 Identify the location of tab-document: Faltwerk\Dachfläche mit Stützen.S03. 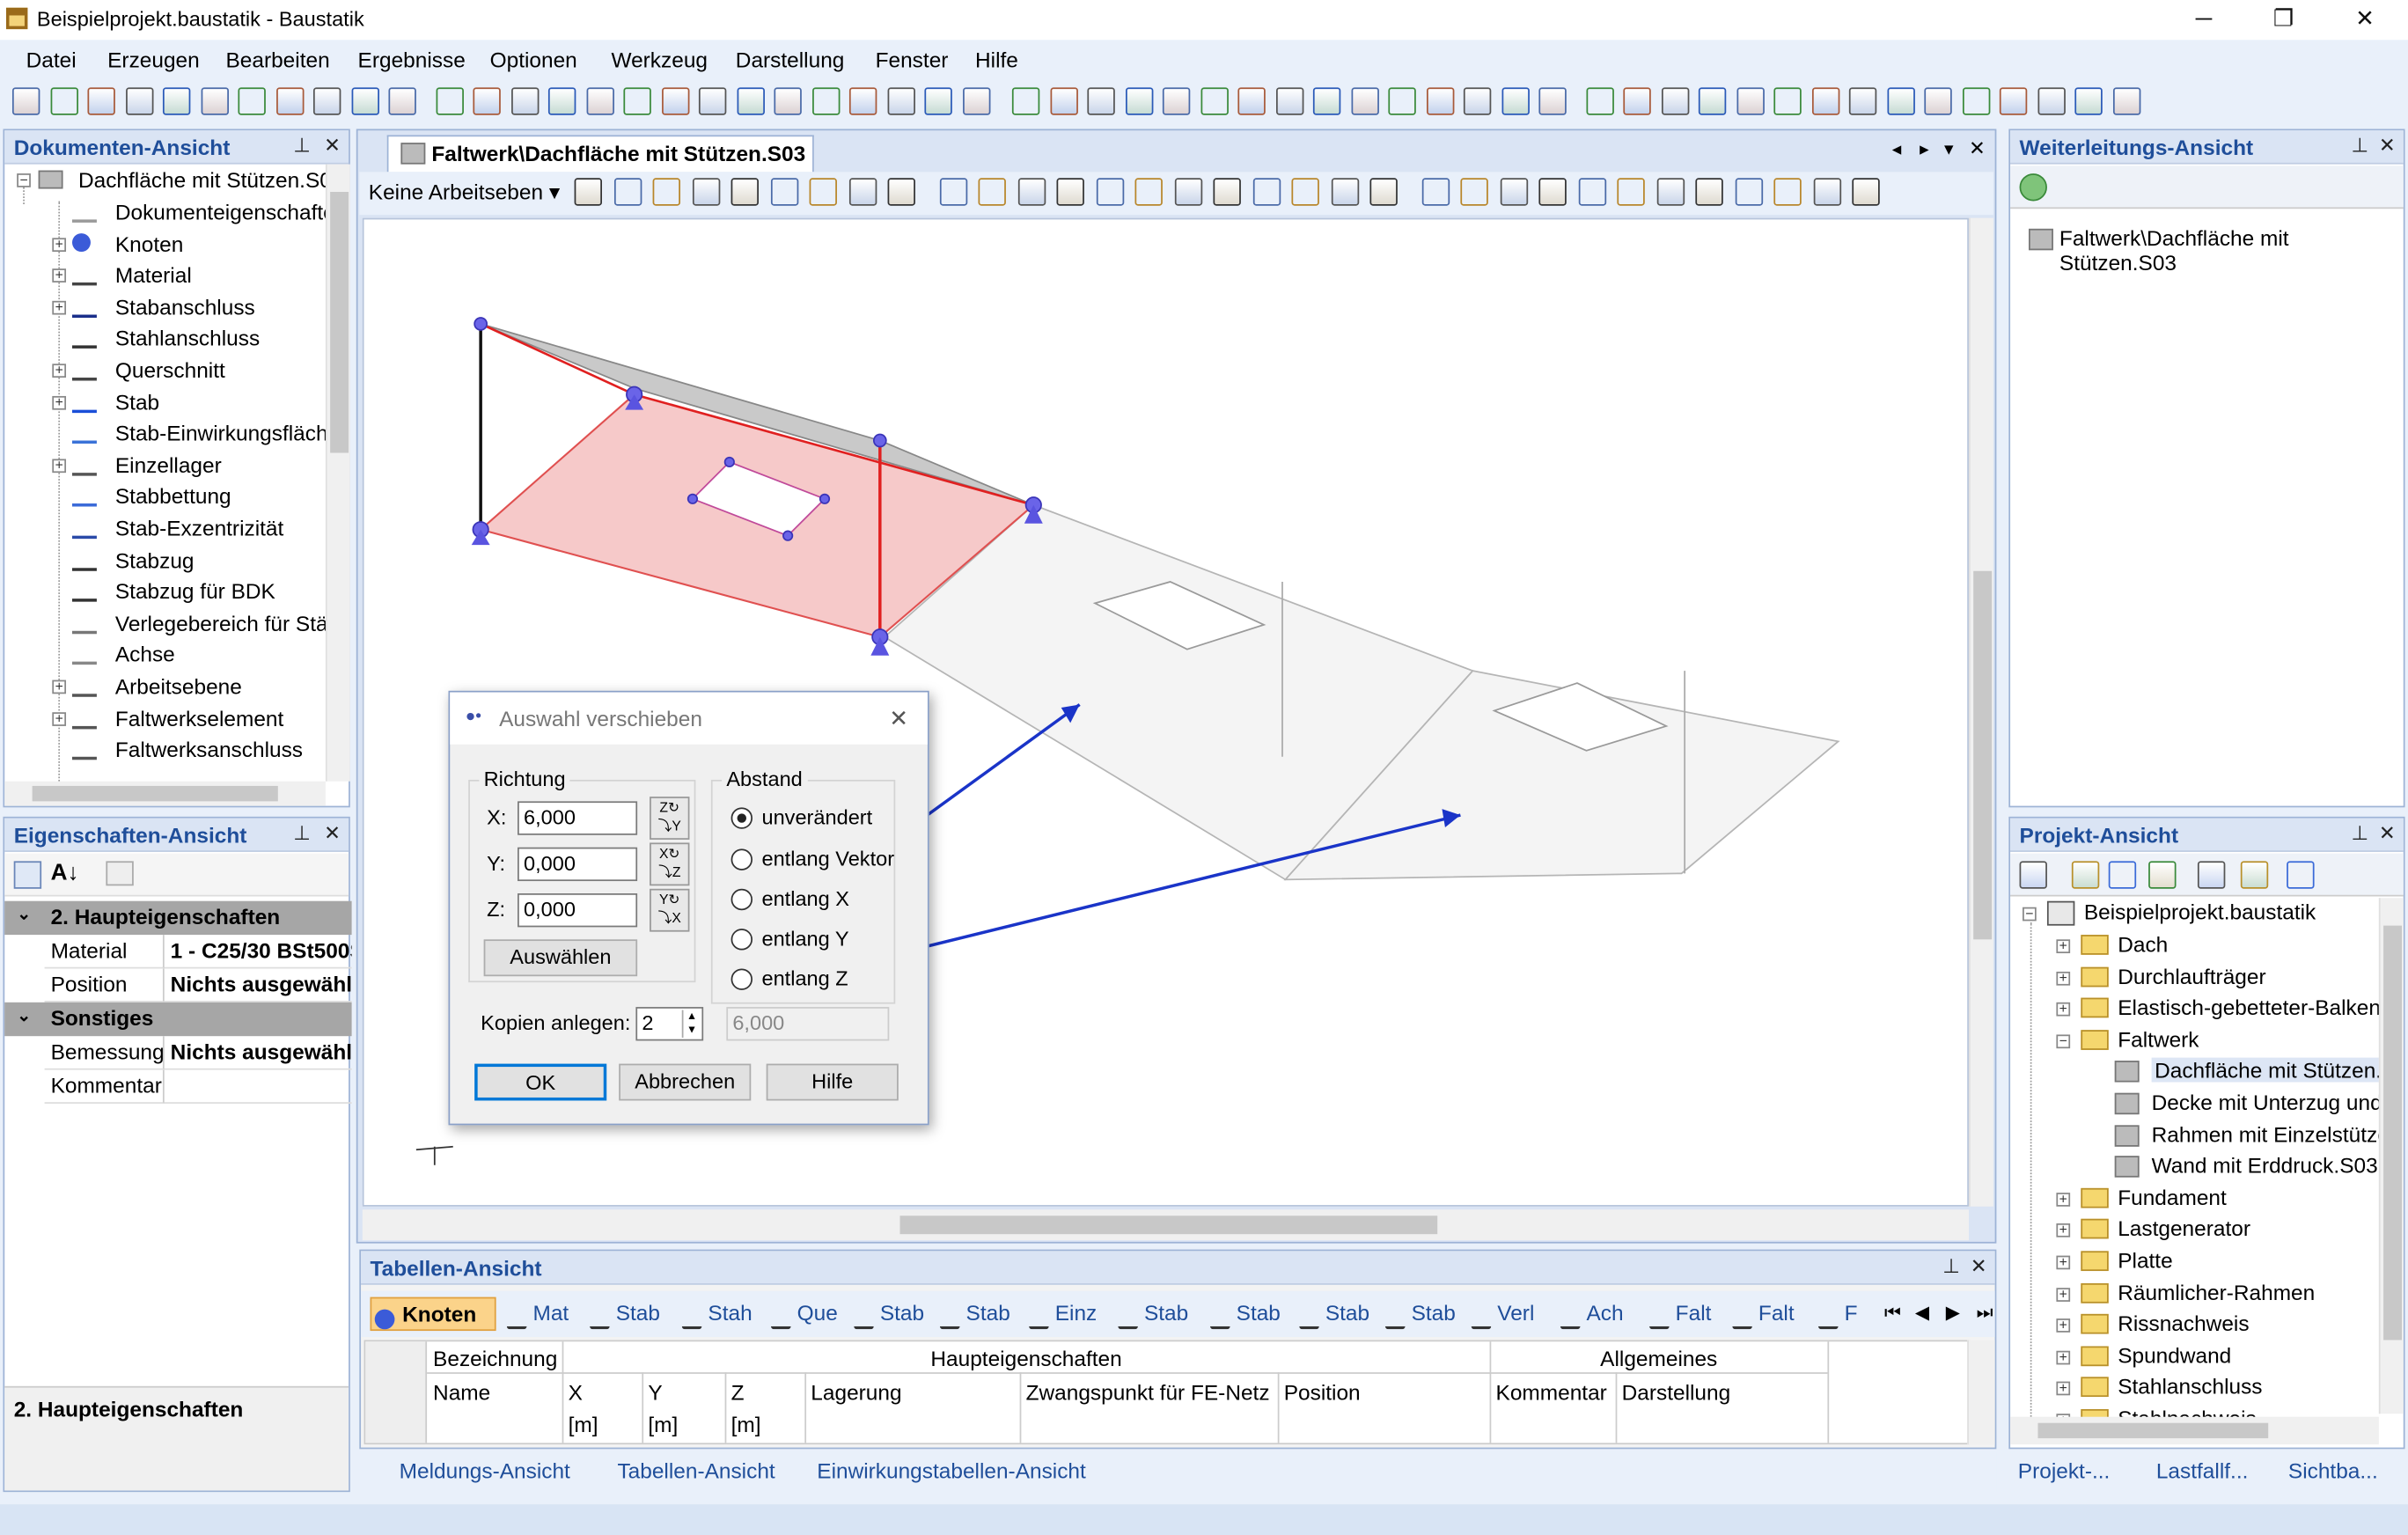
(600, 154).